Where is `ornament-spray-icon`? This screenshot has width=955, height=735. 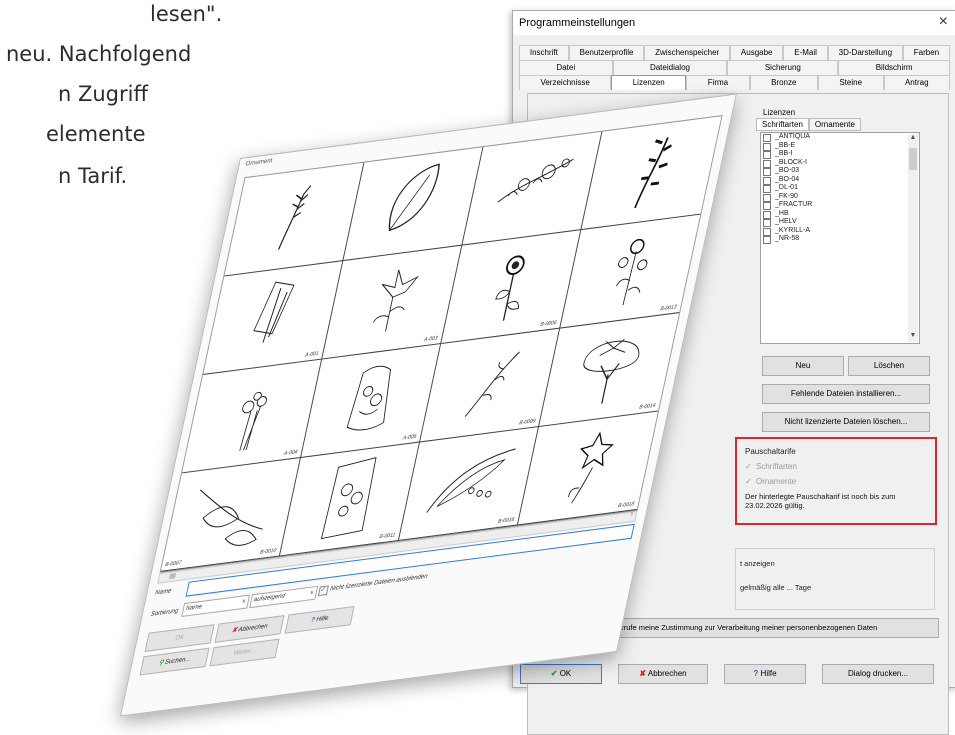
ornament-spray-icon is located at coordinates (492, 384).